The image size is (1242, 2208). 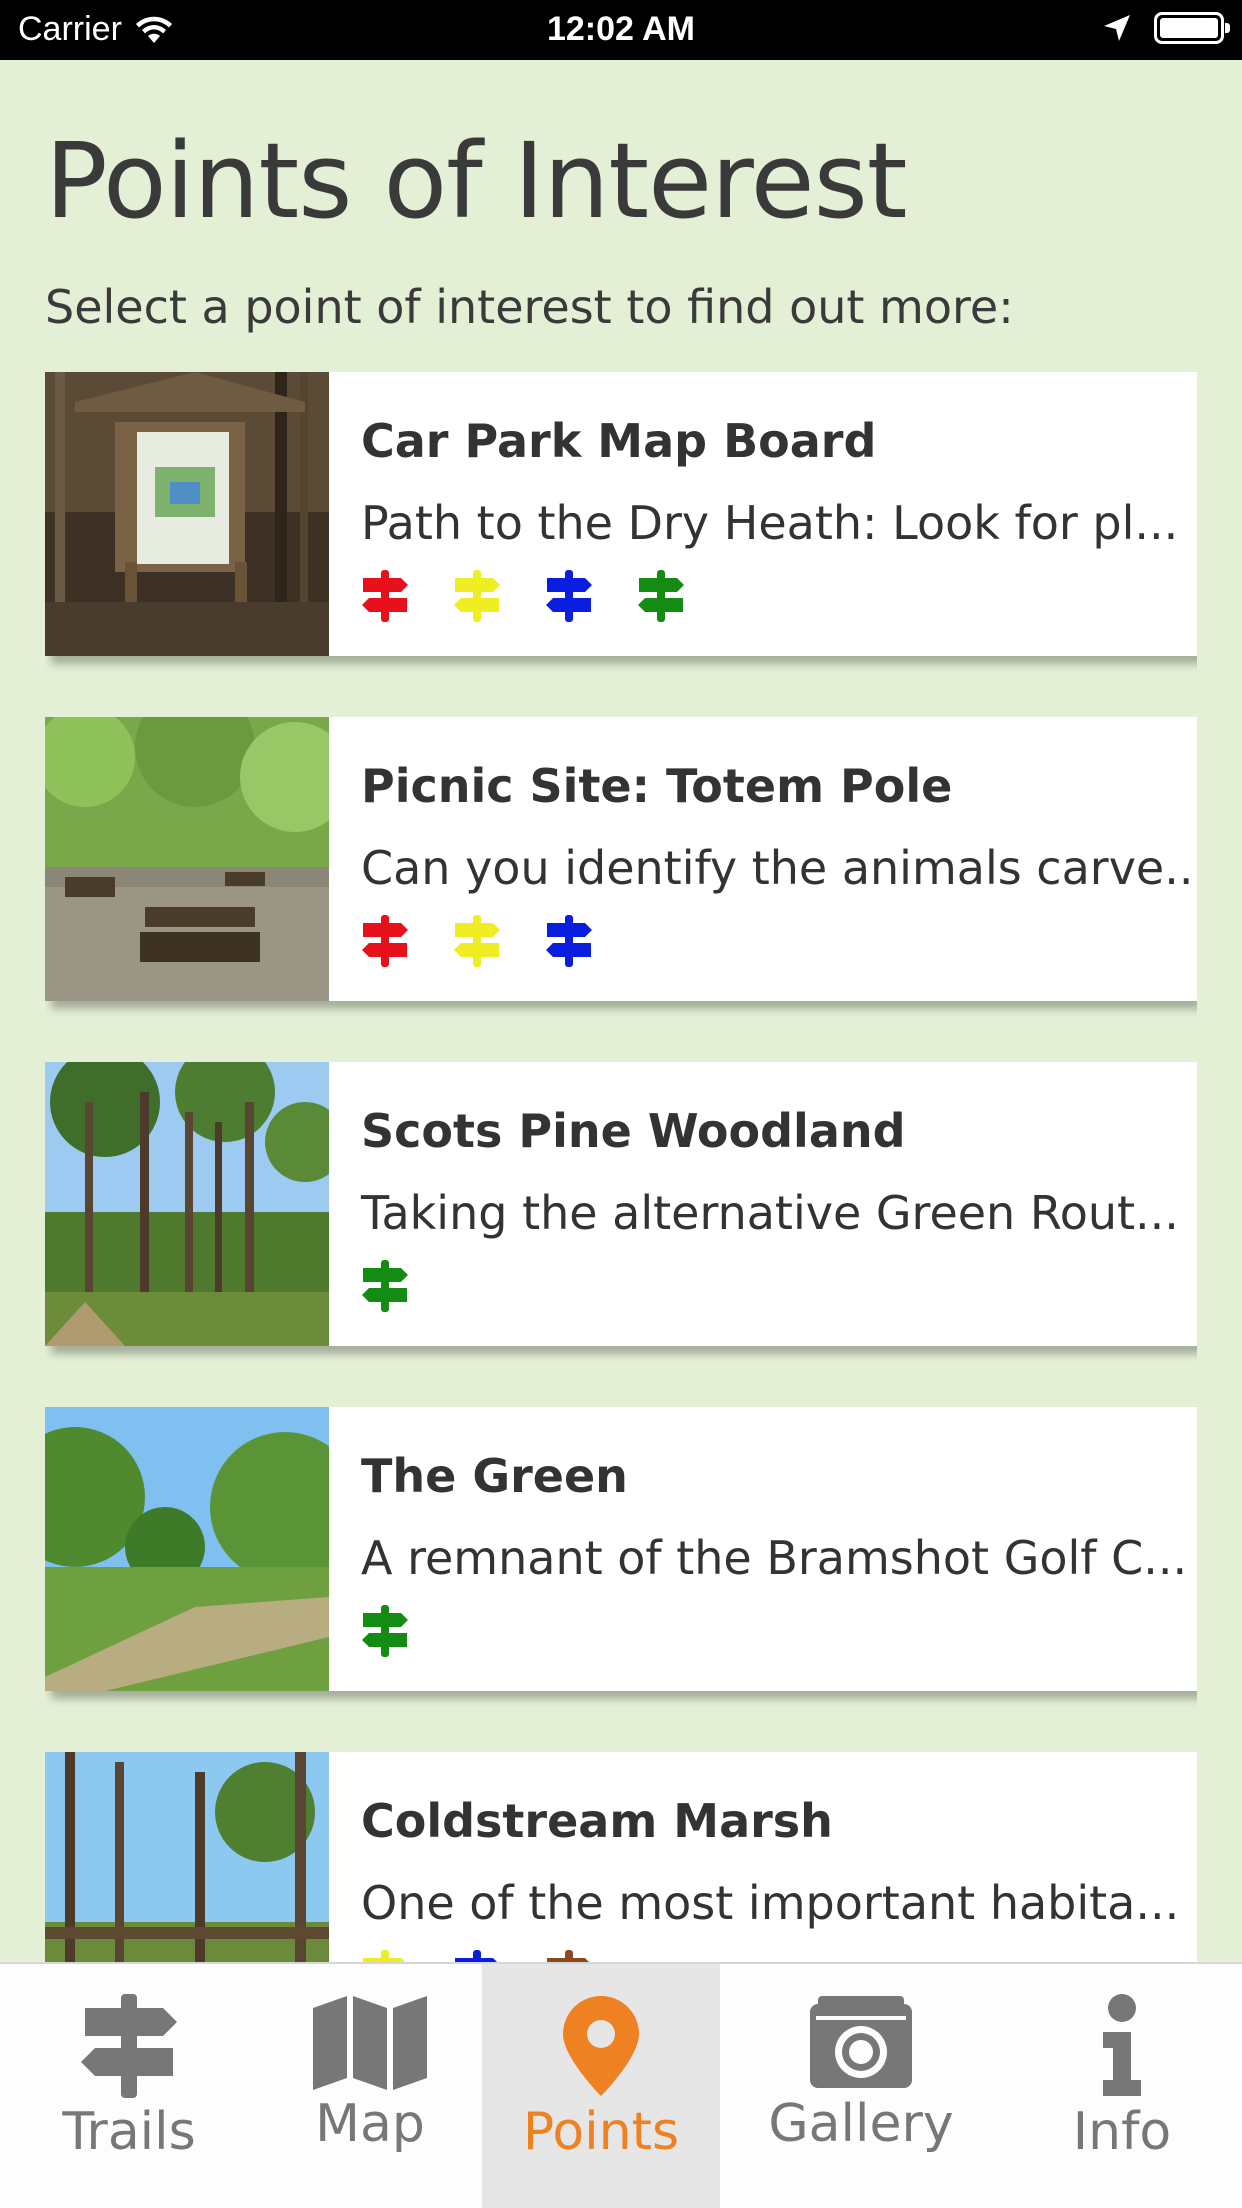 What do you see at coordinates (1192, 28) in the screenshot?
I see `battery-icon` at bounding box center [1192, 28].